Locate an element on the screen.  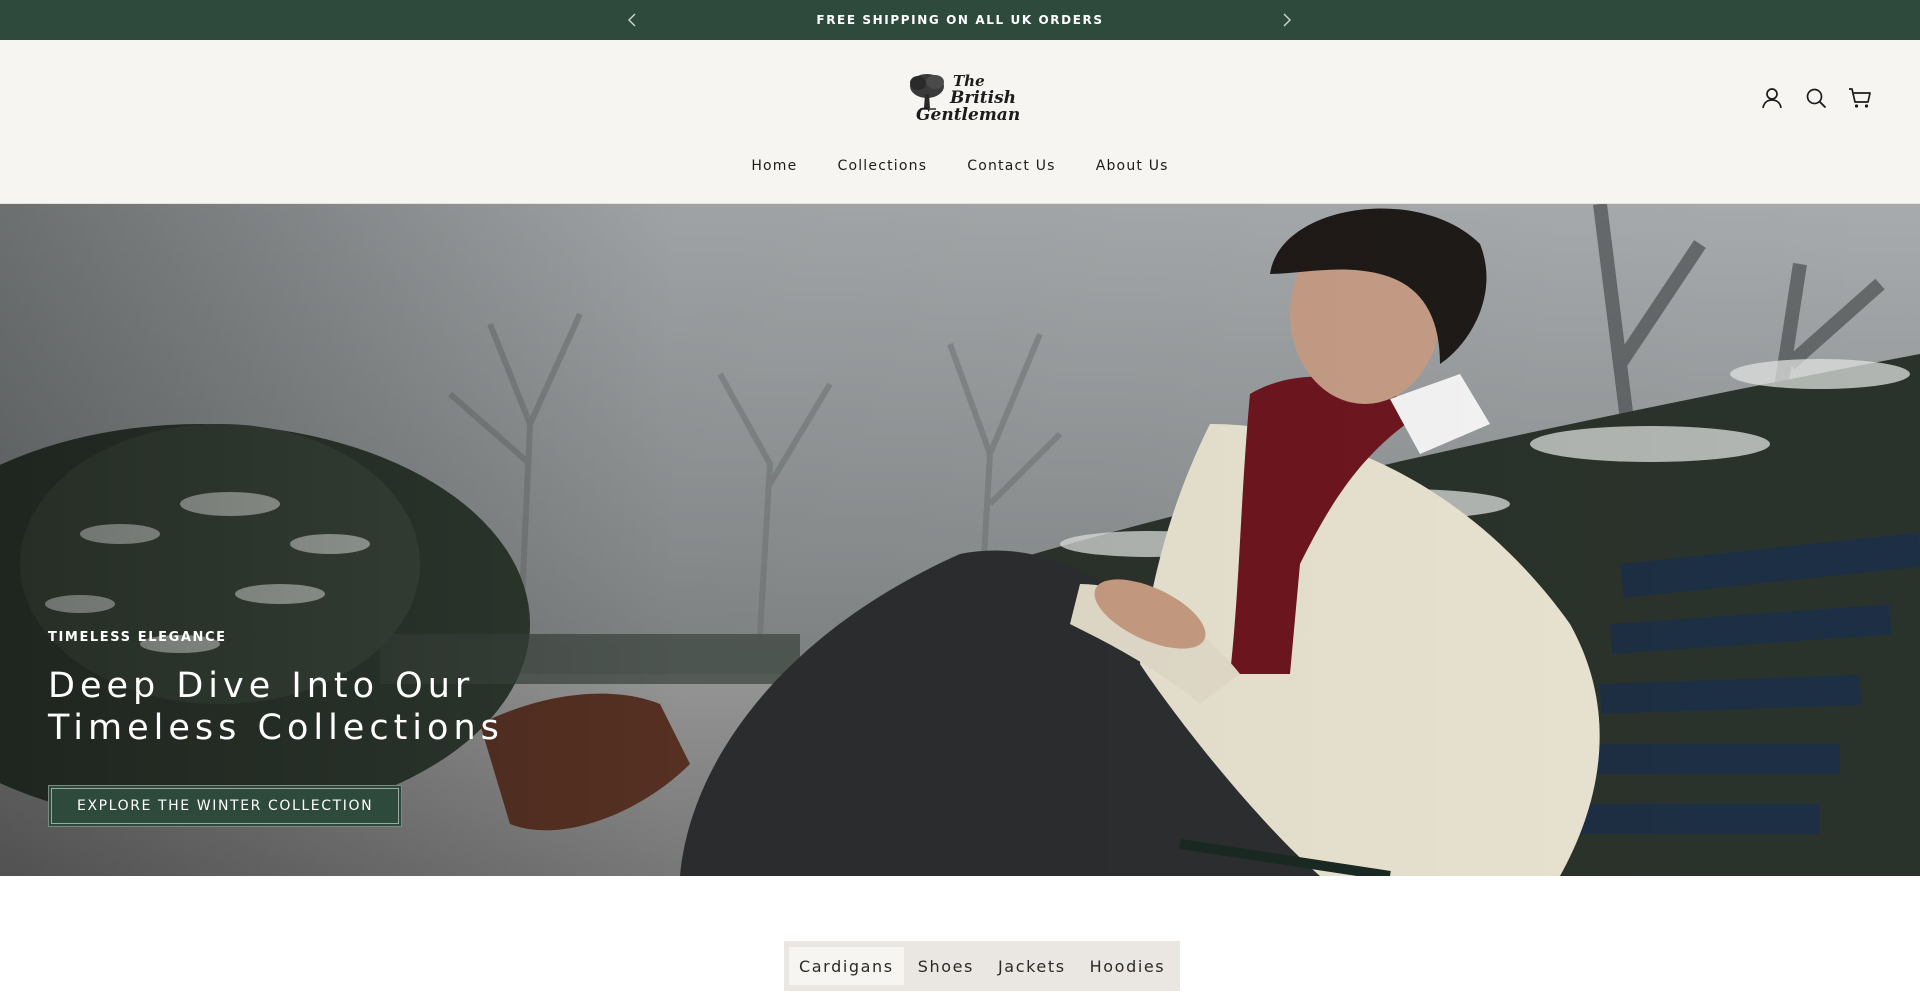
hero-eyebrow: TIMELESS ELEGANCE is located at coordinates (137, 637).